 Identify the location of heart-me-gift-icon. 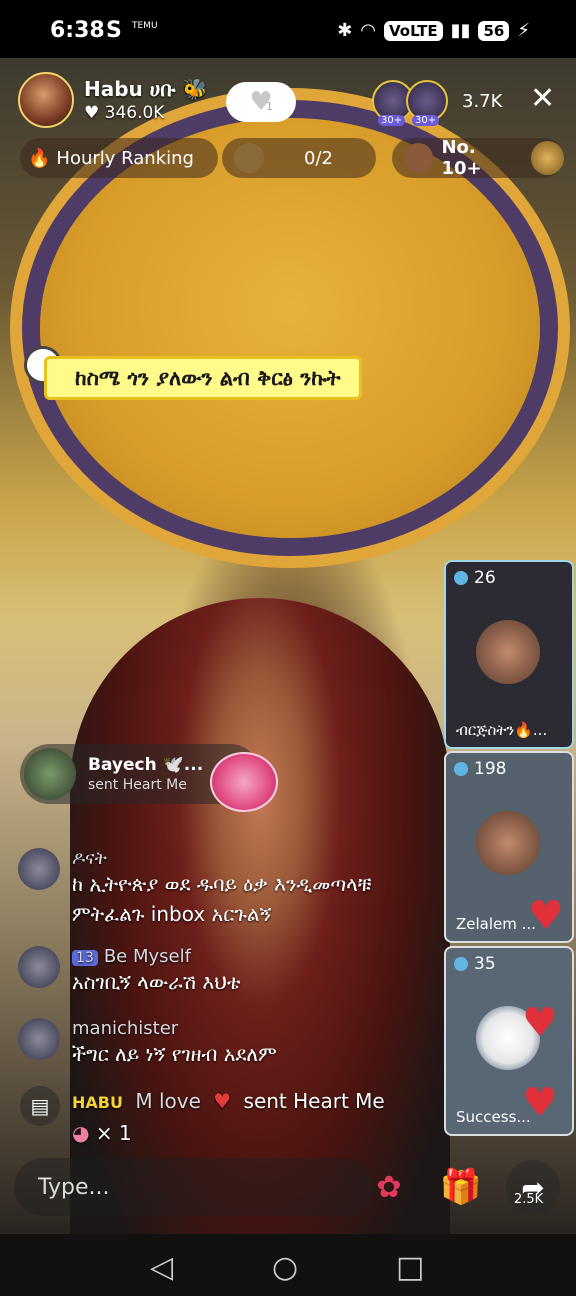
(244, 782).